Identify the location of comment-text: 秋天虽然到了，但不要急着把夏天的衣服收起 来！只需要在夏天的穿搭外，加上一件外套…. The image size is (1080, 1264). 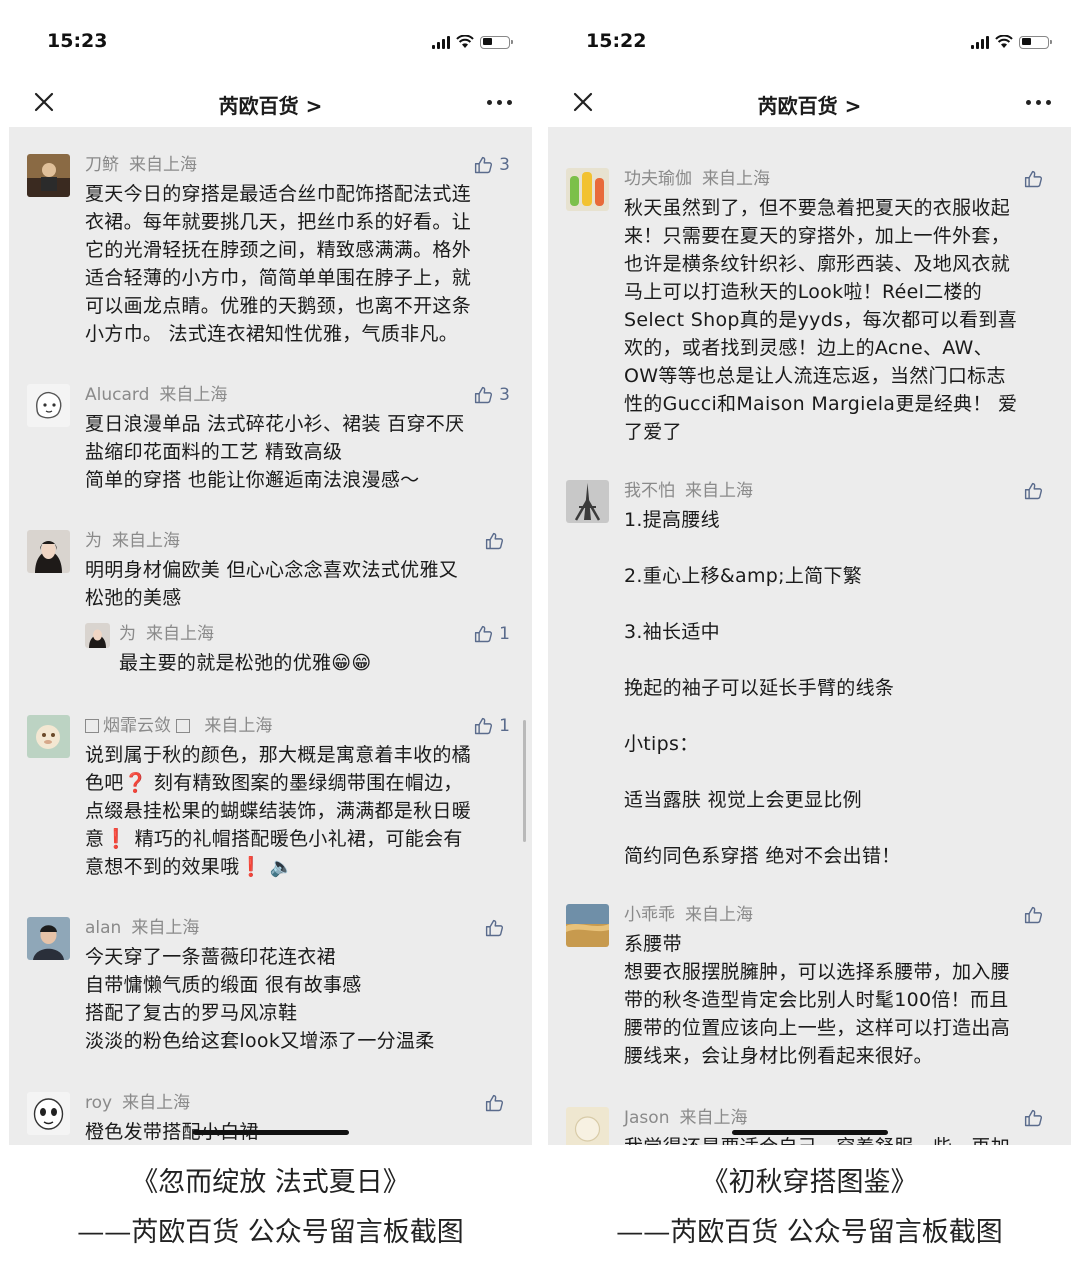
(821, 320).